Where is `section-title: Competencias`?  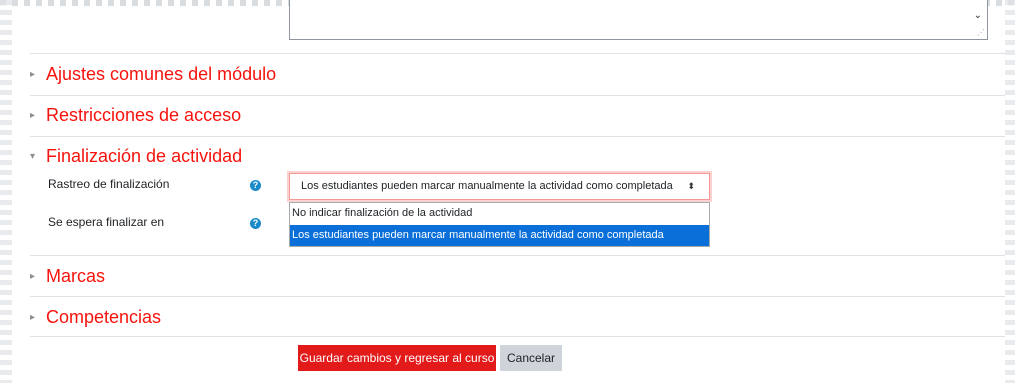 section-title: Competencias is located at coordinates (103, 317).